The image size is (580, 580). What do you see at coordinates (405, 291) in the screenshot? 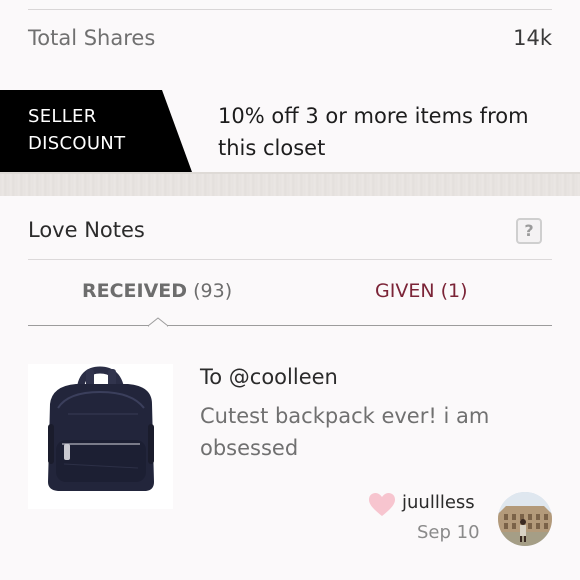
I see `tab-given-label: GIVEN` at bounding box center [405, 291].